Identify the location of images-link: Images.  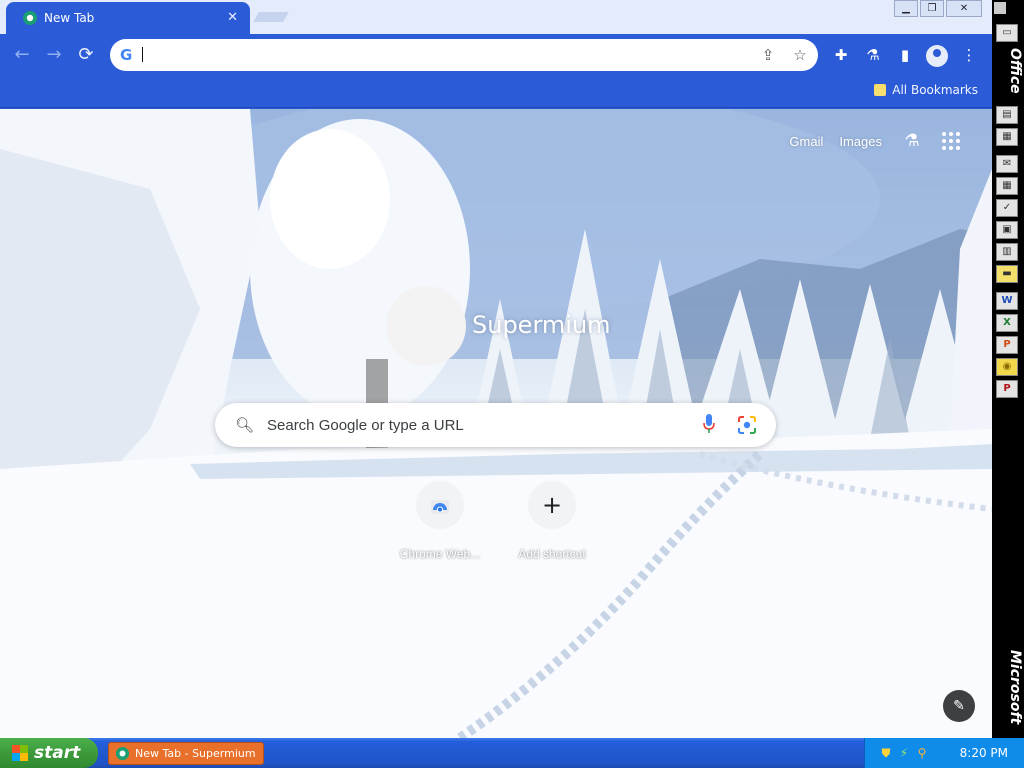
(860, 141).